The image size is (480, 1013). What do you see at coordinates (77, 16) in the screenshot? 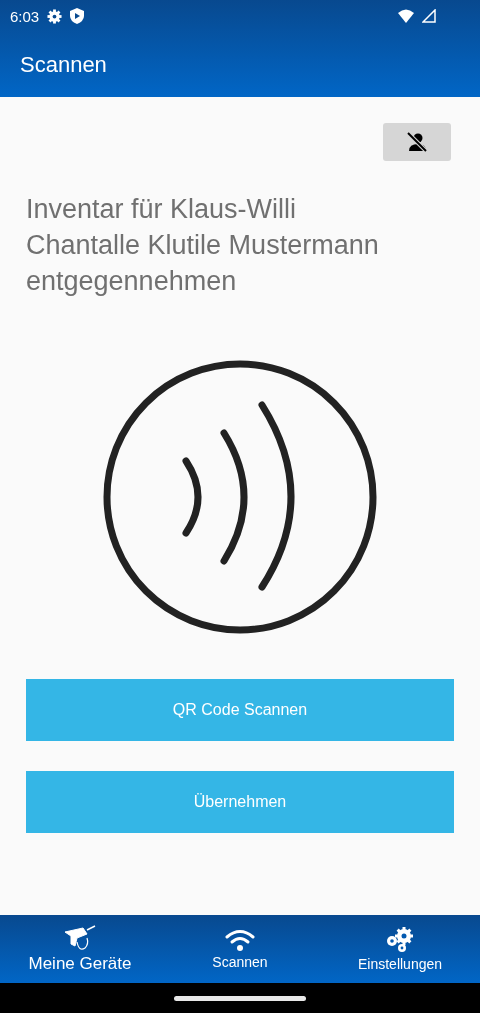
I see `shield-icon` at bounding box center [77, 16].